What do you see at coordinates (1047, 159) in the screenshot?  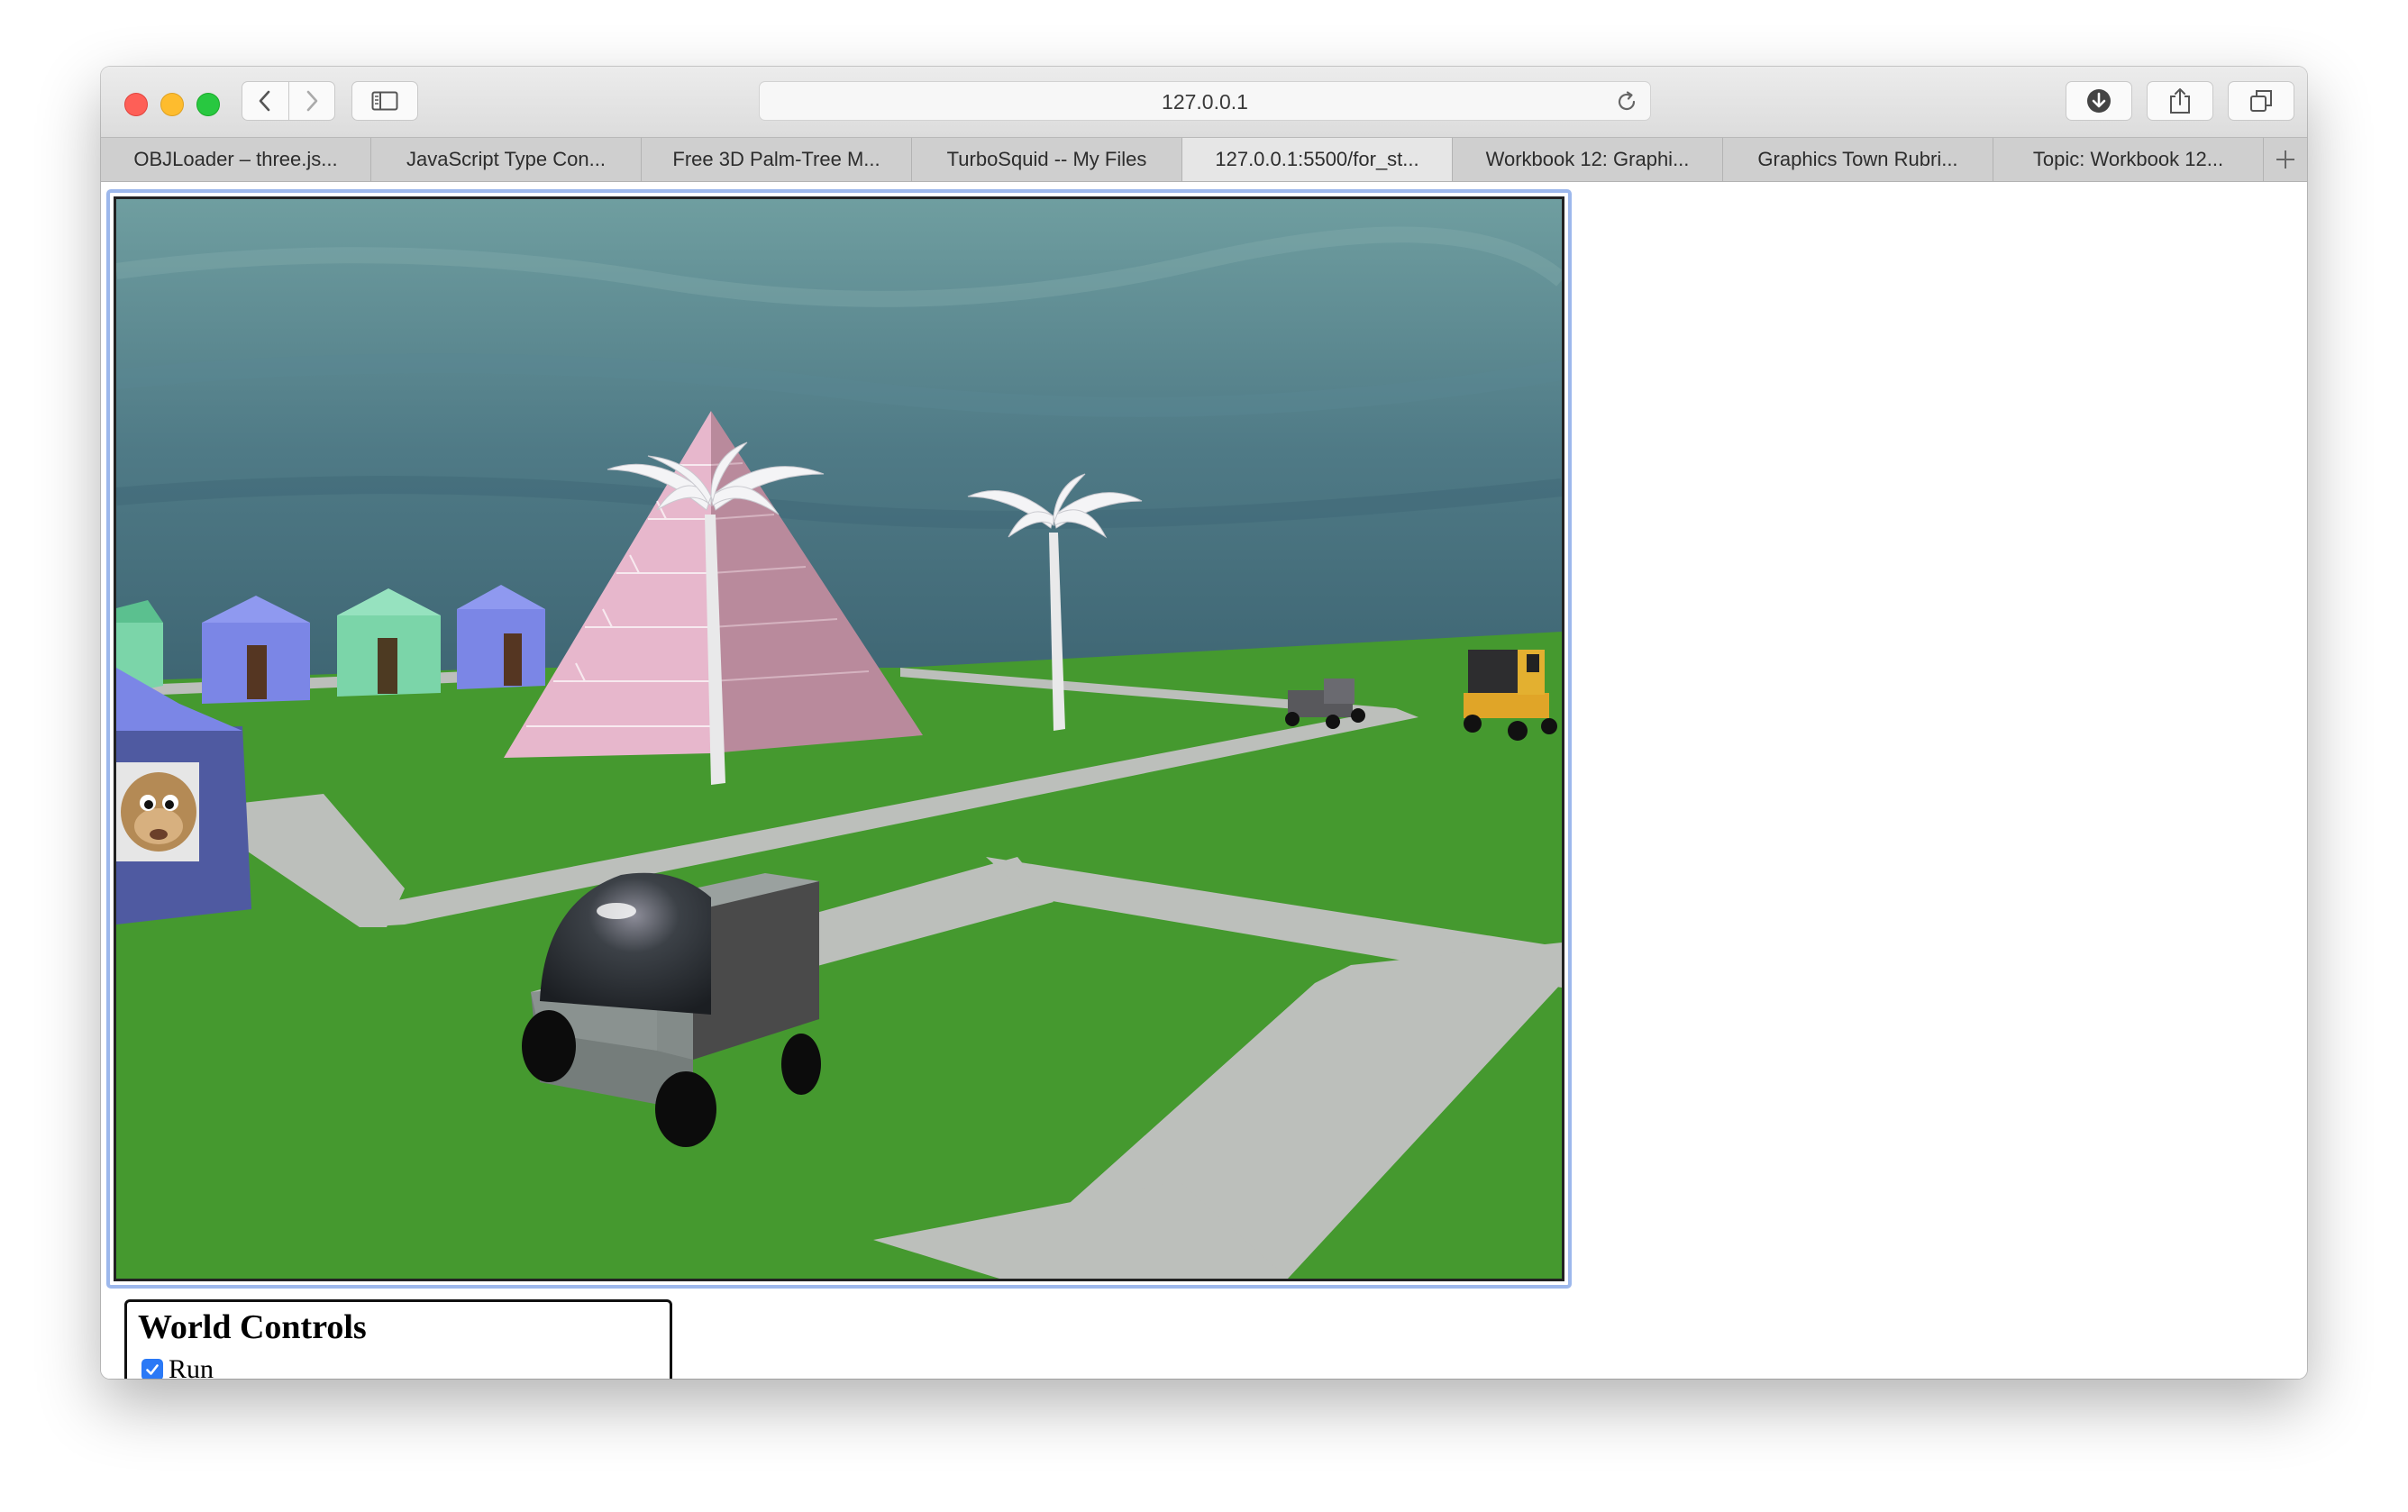 I see `tab-turbosquid: TurboSquid -- My Files` at bounding box center [1047, 159].